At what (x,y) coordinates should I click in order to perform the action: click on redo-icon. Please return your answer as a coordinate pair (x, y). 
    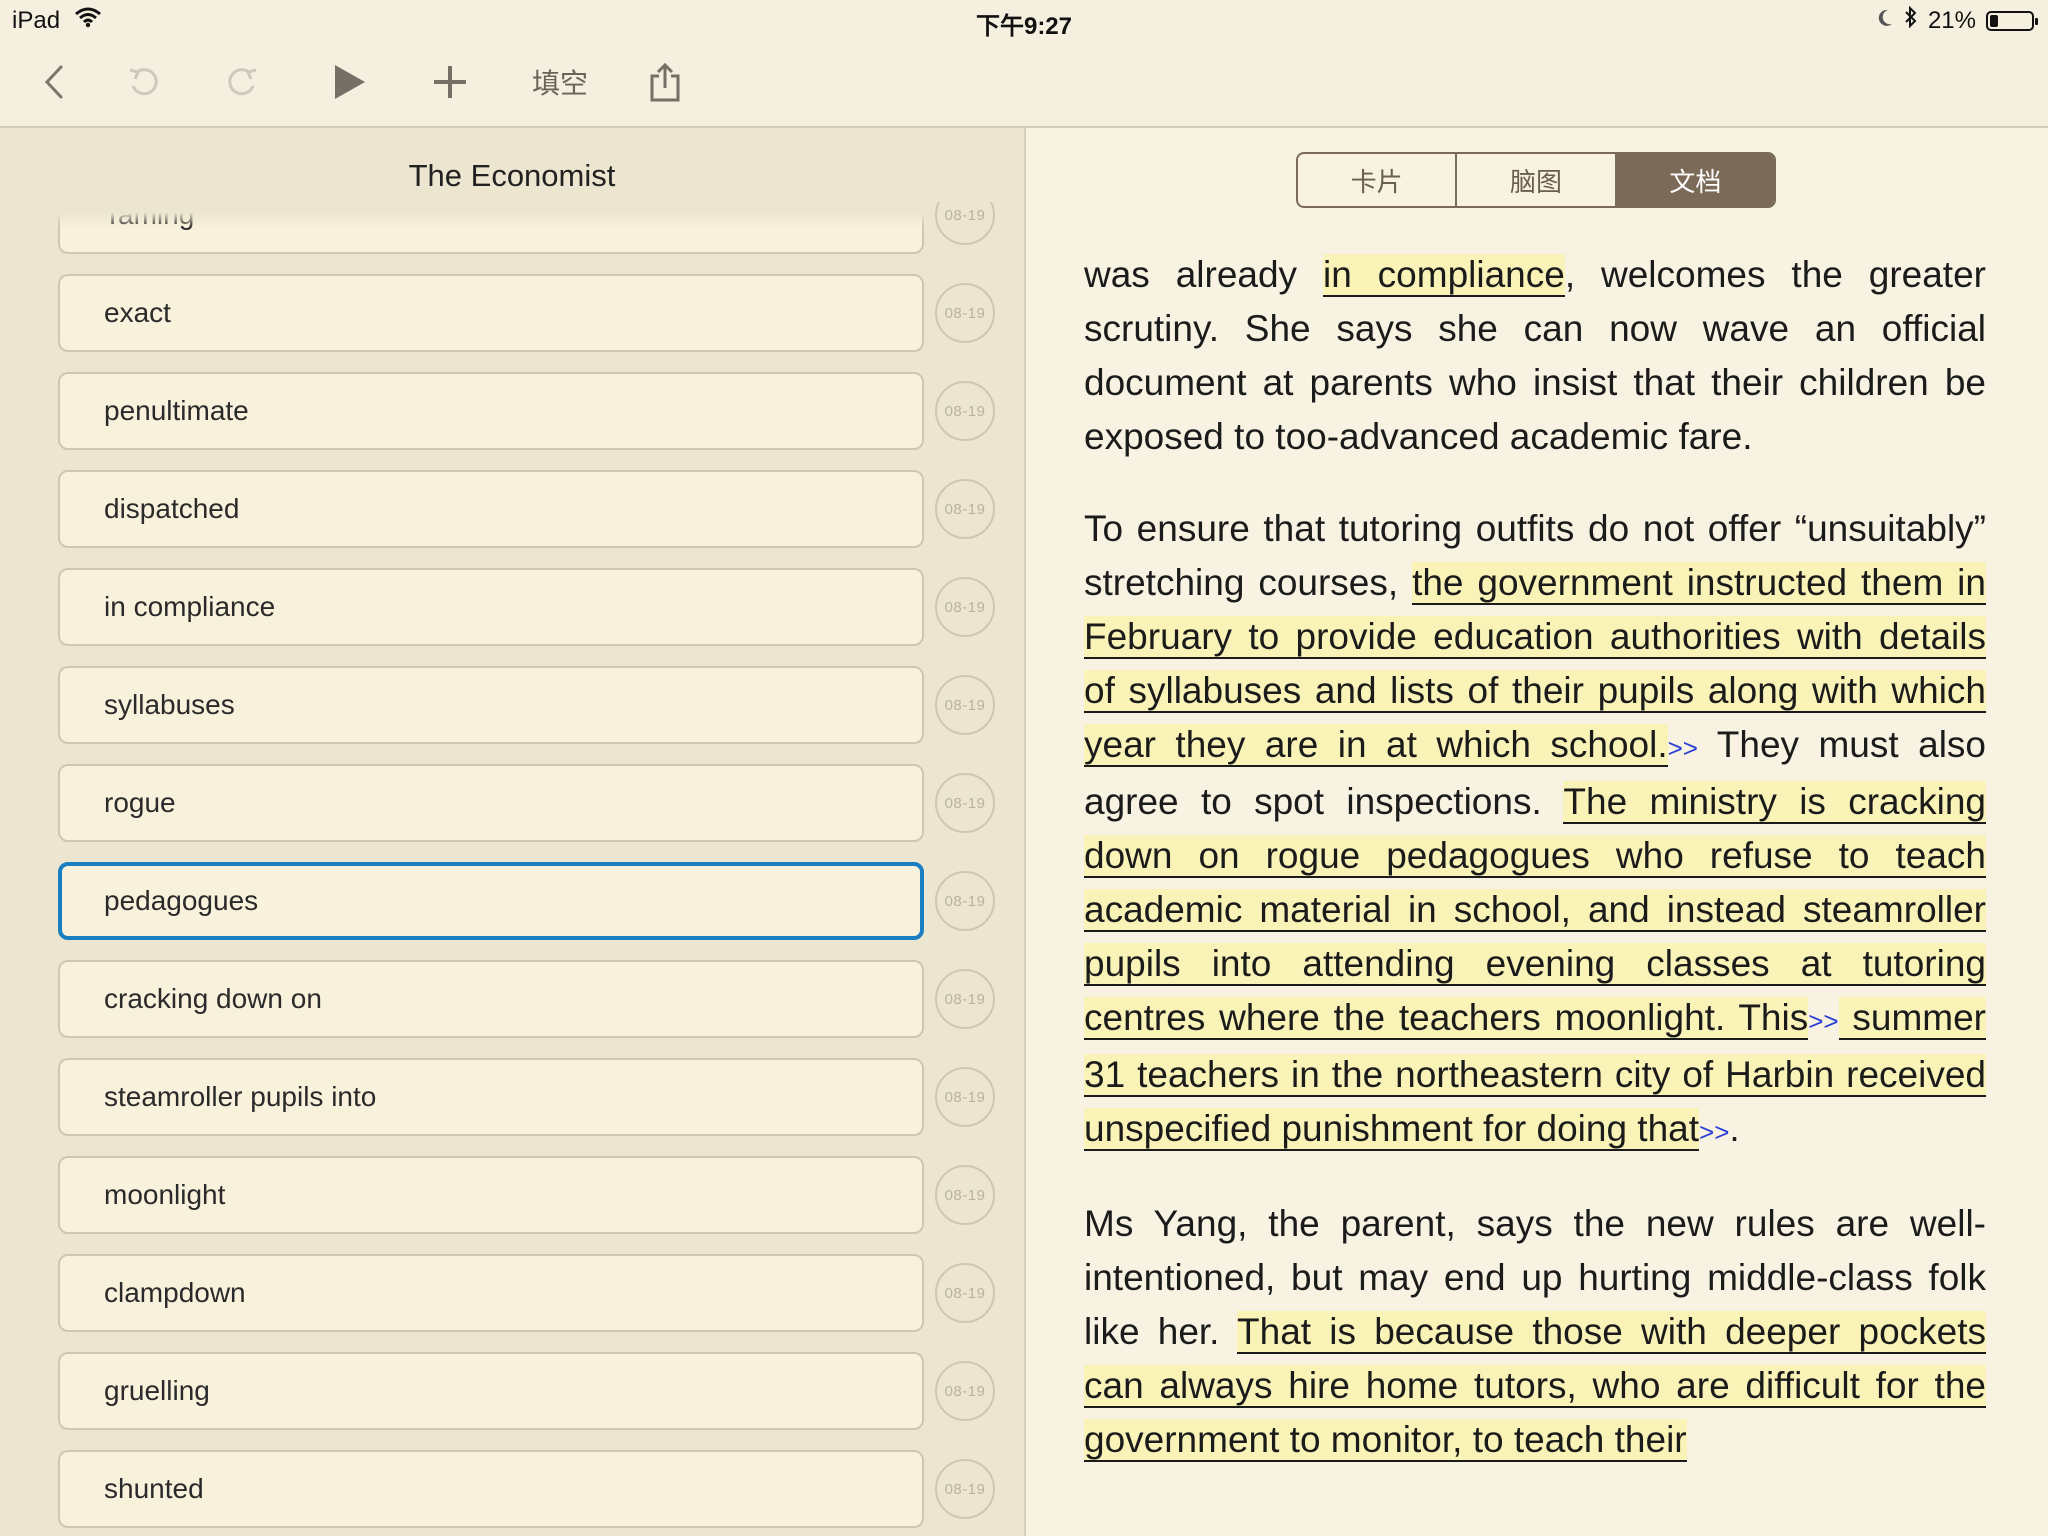
    Looking at the image, I should click on (242, 82).